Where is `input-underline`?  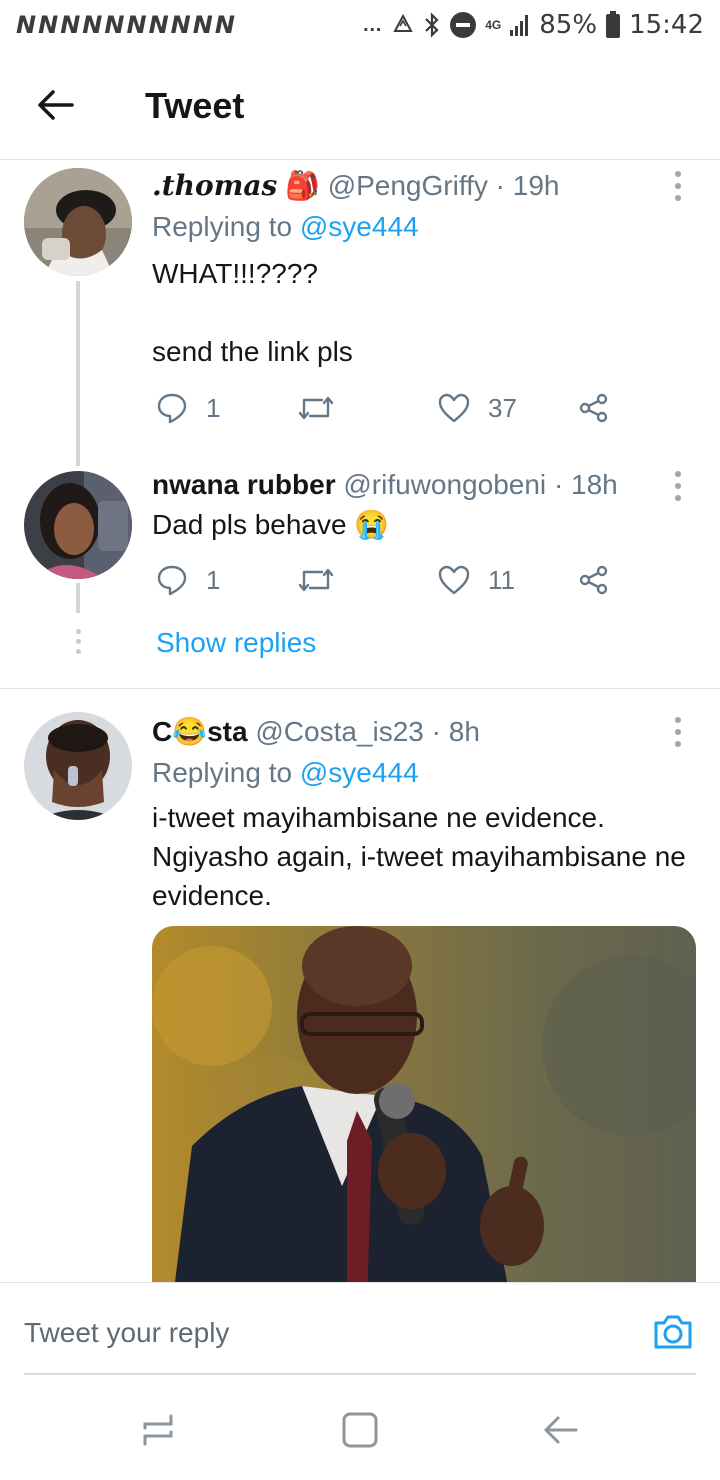
input-underline is located at coordinates (360, 1374).